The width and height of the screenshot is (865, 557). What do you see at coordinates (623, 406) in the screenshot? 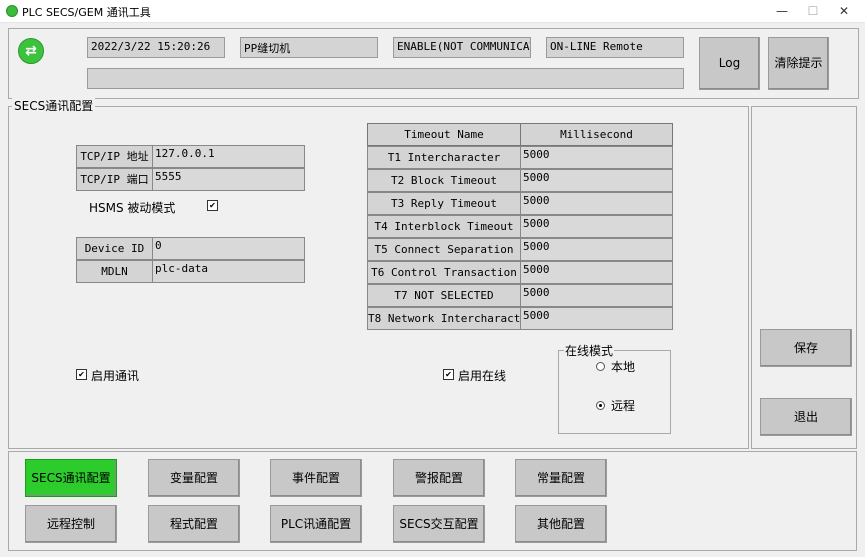
I see `mode-remote-label: 远程` at bounding box center [623, 406].